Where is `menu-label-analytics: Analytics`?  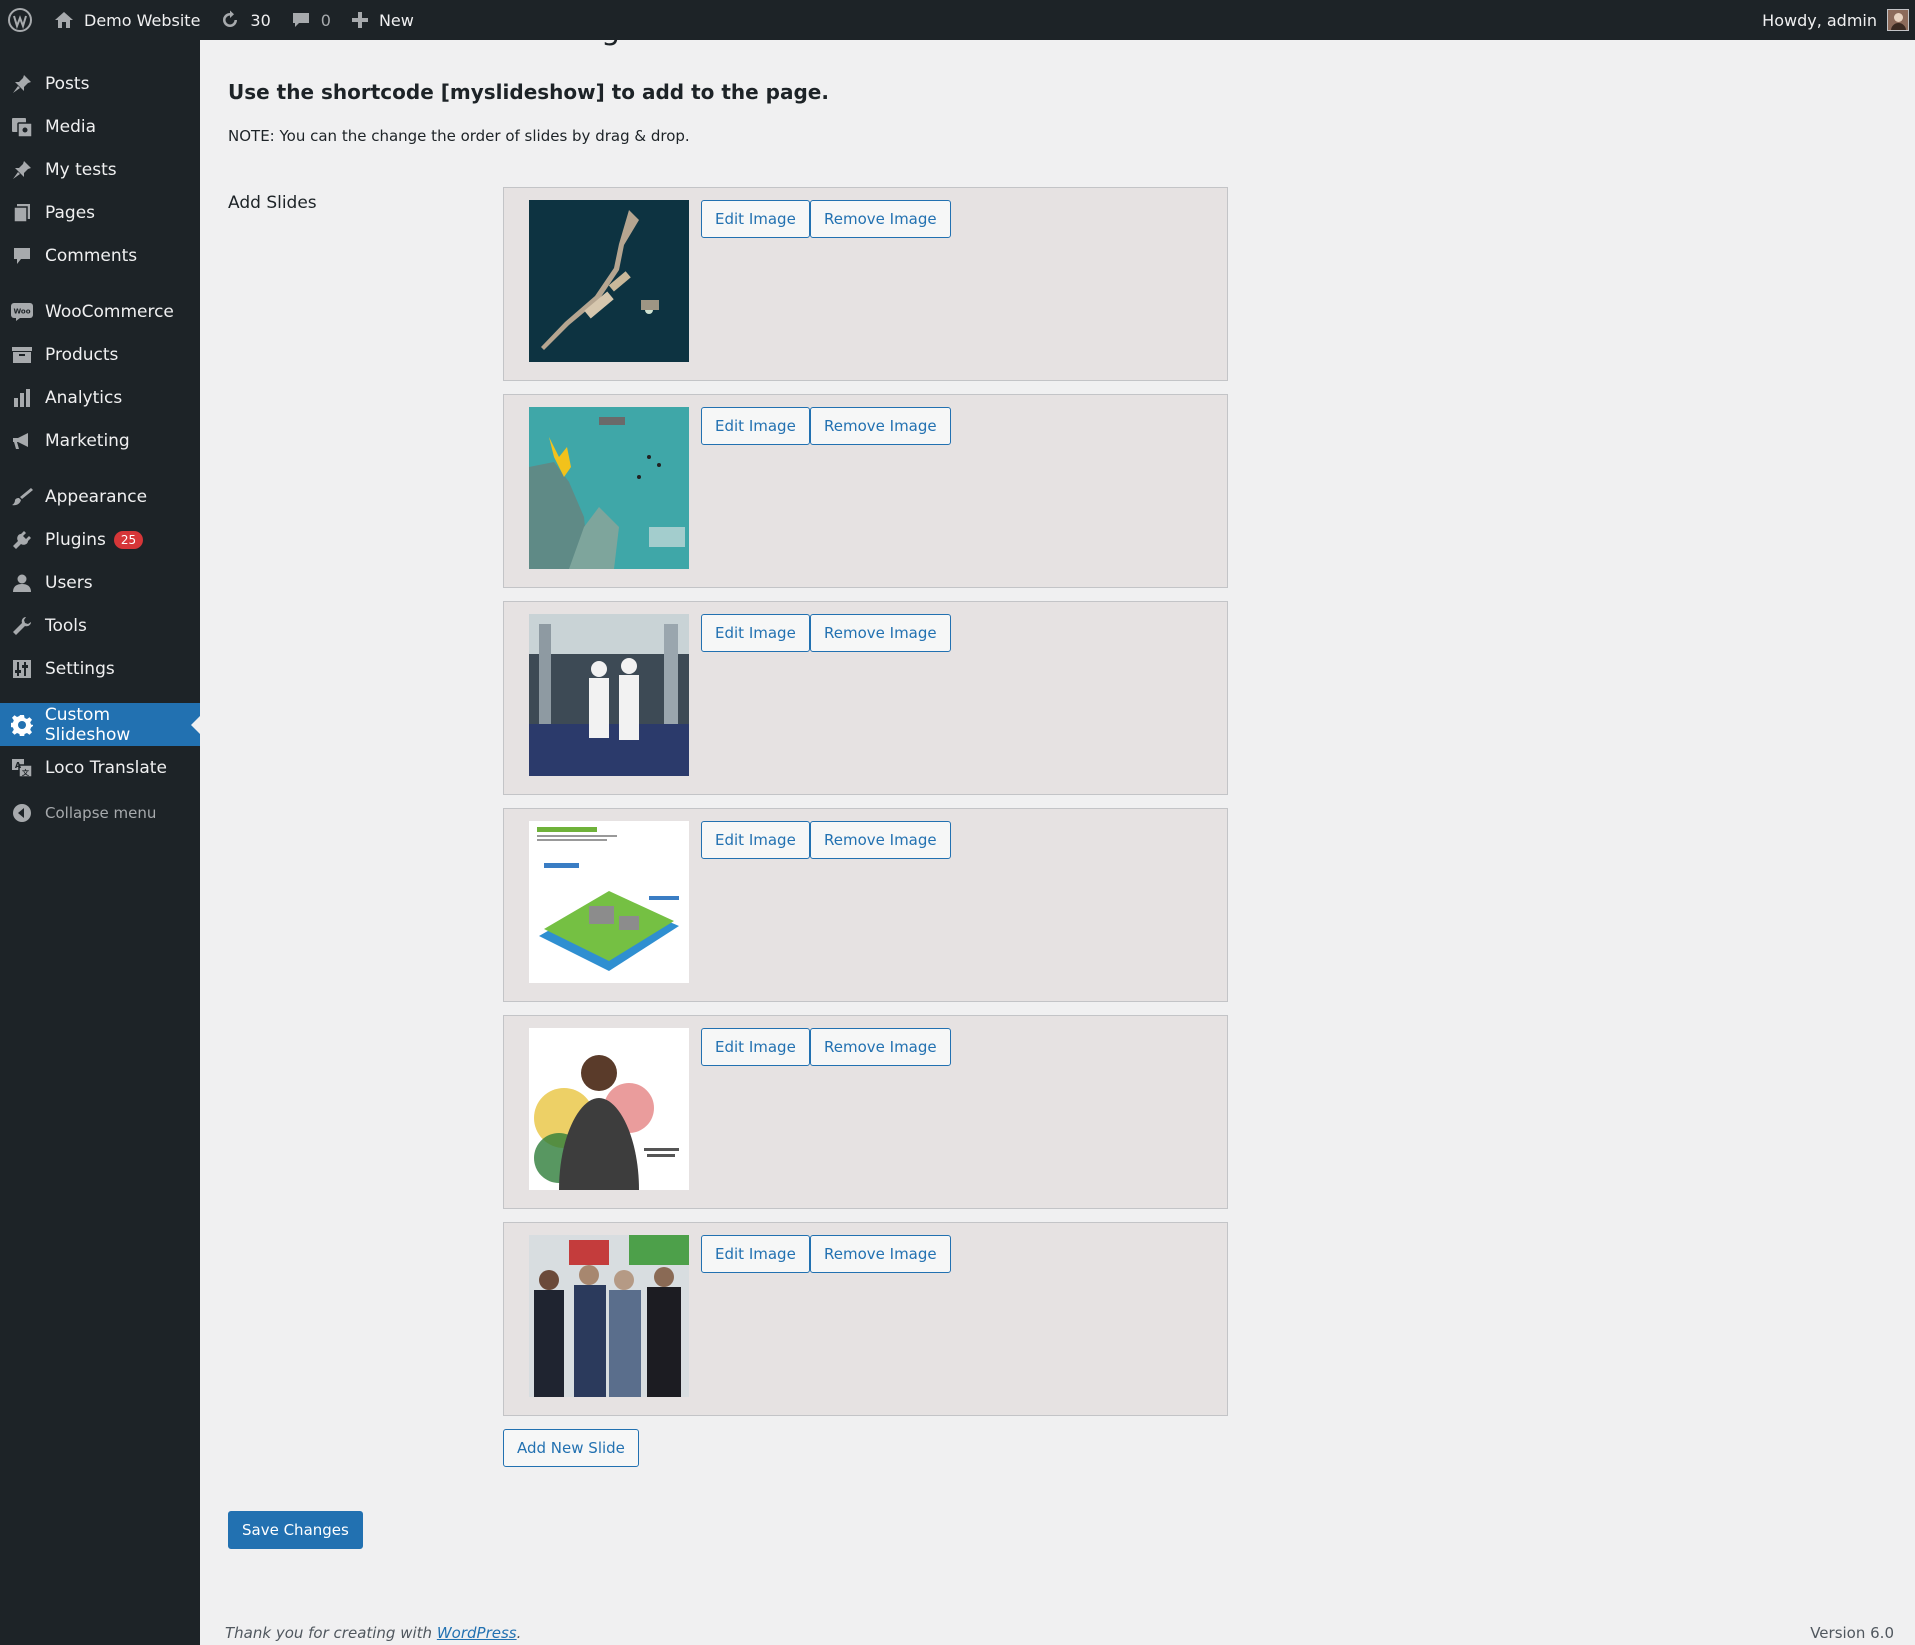
menu-label-analytics: Analytics is located at coordinates (84, 397).